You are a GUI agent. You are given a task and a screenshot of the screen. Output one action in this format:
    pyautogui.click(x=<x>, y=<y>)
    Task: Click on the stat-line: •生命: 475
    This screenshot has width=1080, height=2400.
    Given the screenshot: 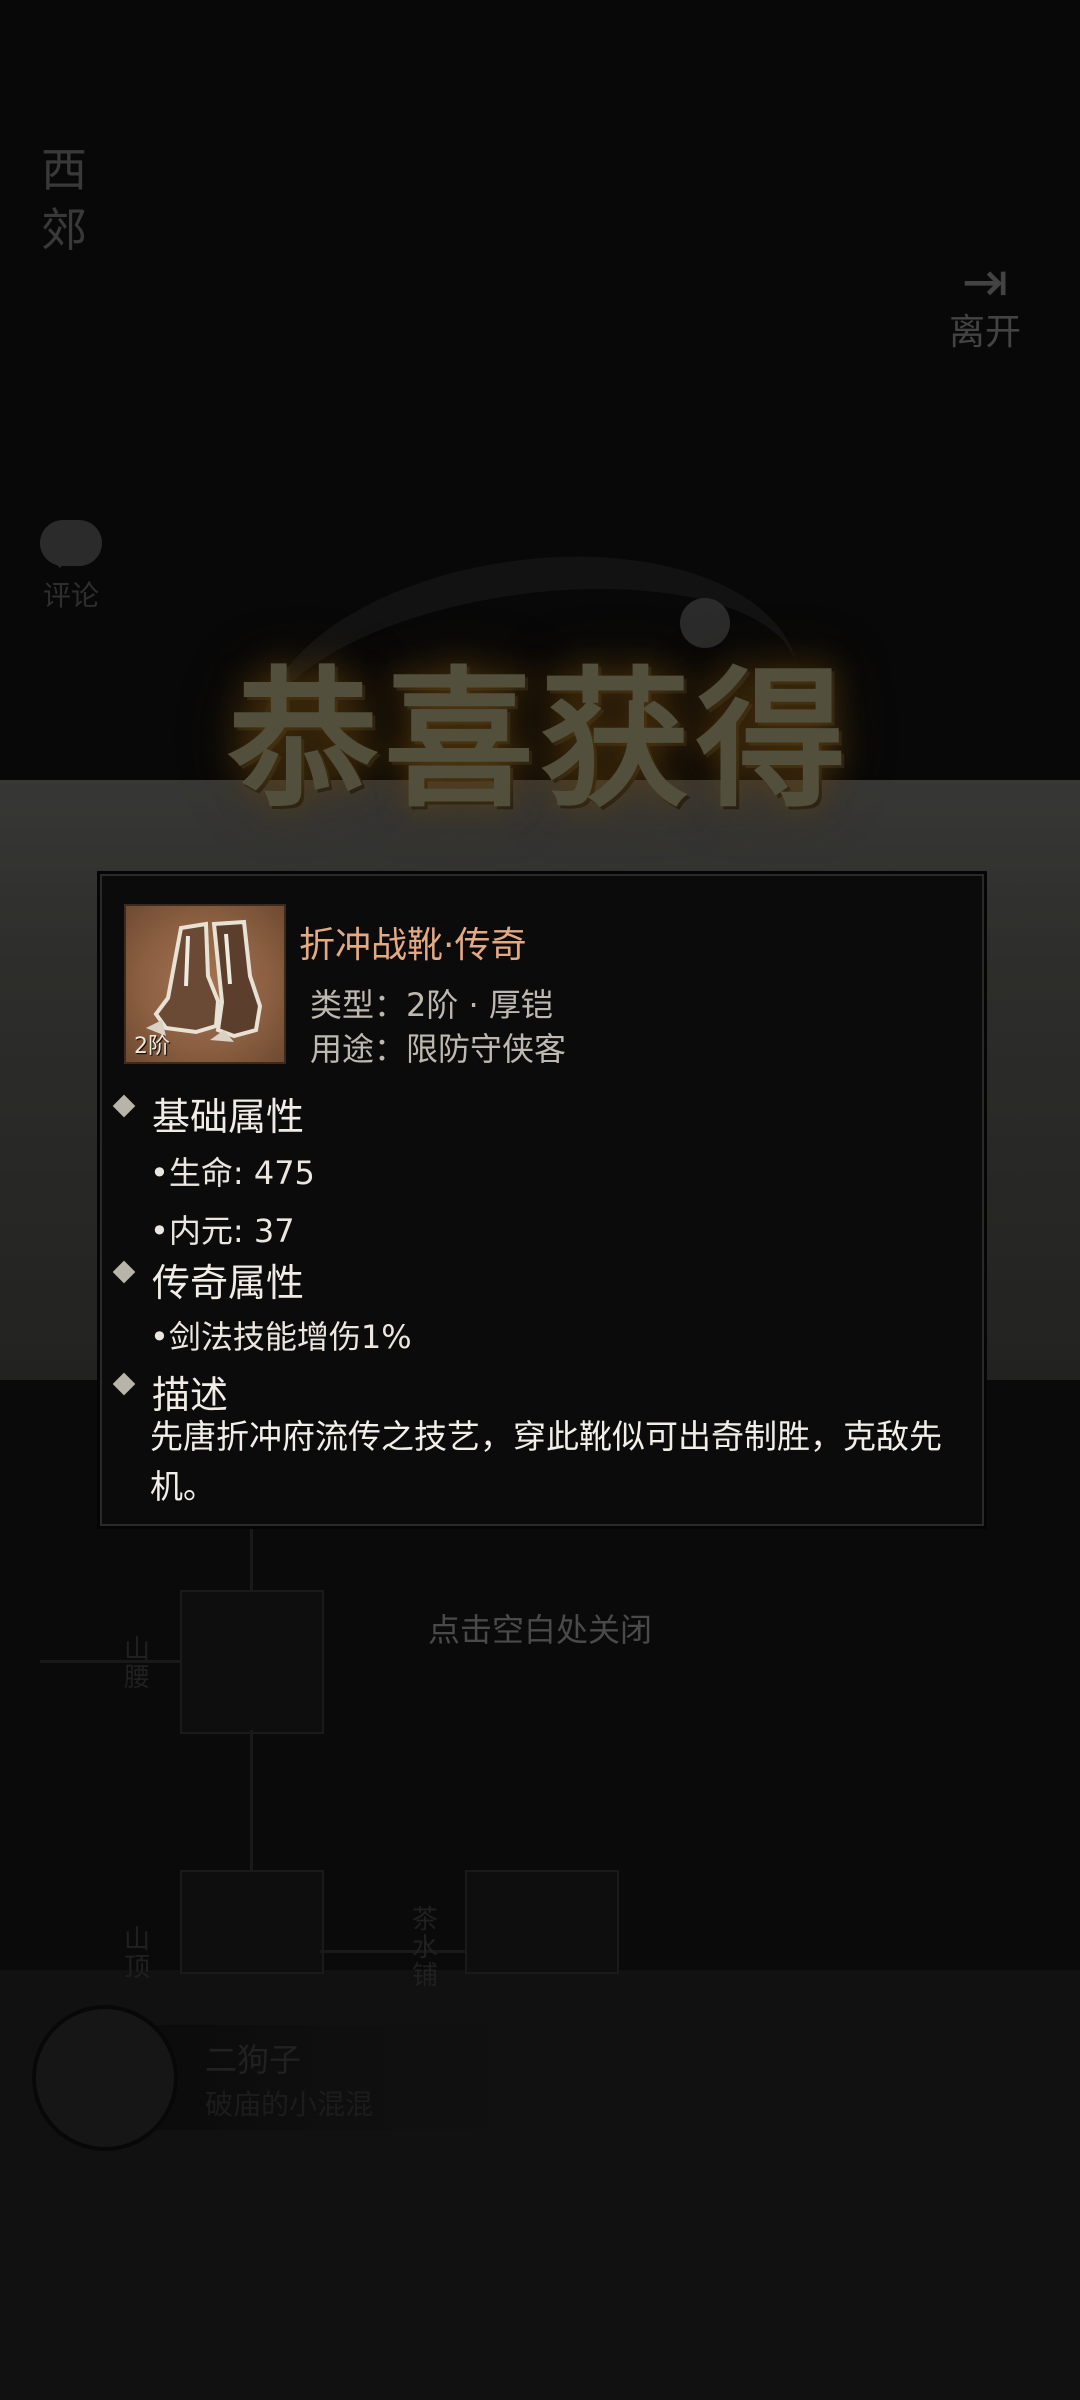 What is the action you would take?
    pyautogui.click(x=232, y=1173)
    